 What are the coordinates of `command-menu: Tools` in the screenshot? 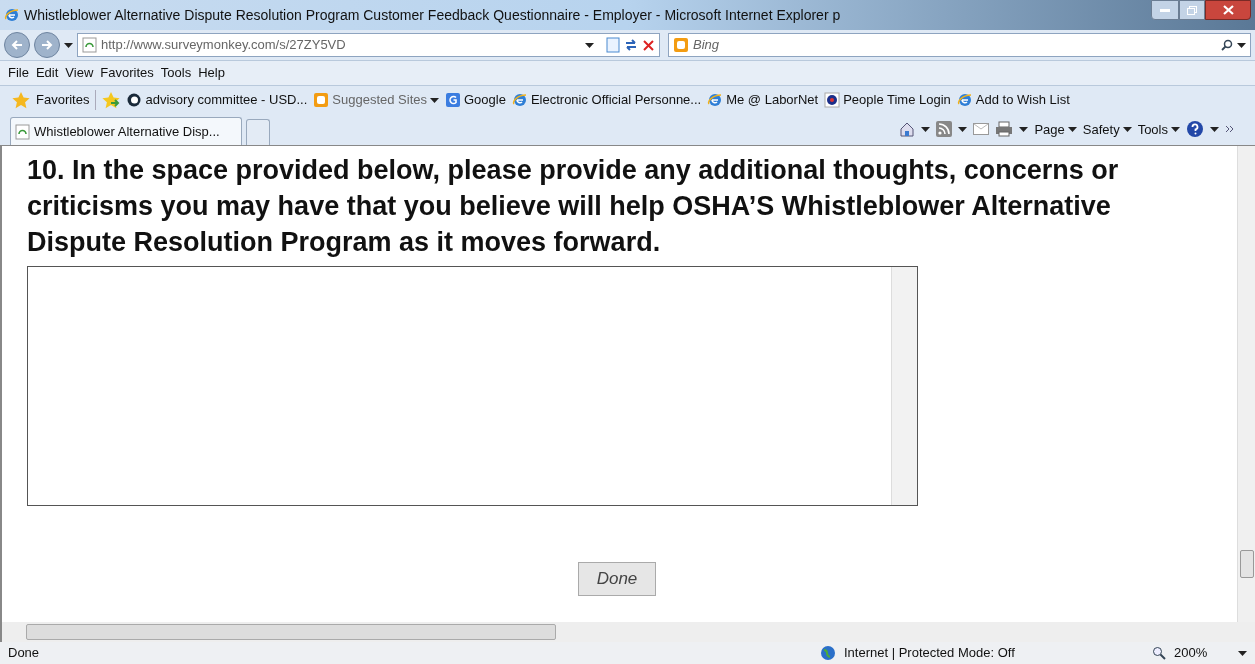 It's located at (1152, 129).